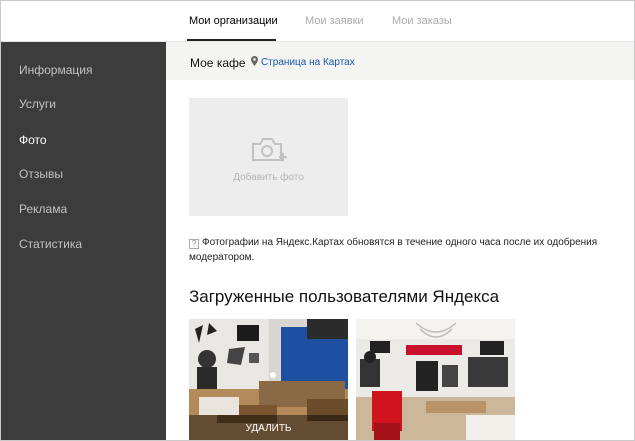 The width and height of the screenshot is (635, 441). I want to click on map-page-link: Страница на Картах, so click(303, 62).